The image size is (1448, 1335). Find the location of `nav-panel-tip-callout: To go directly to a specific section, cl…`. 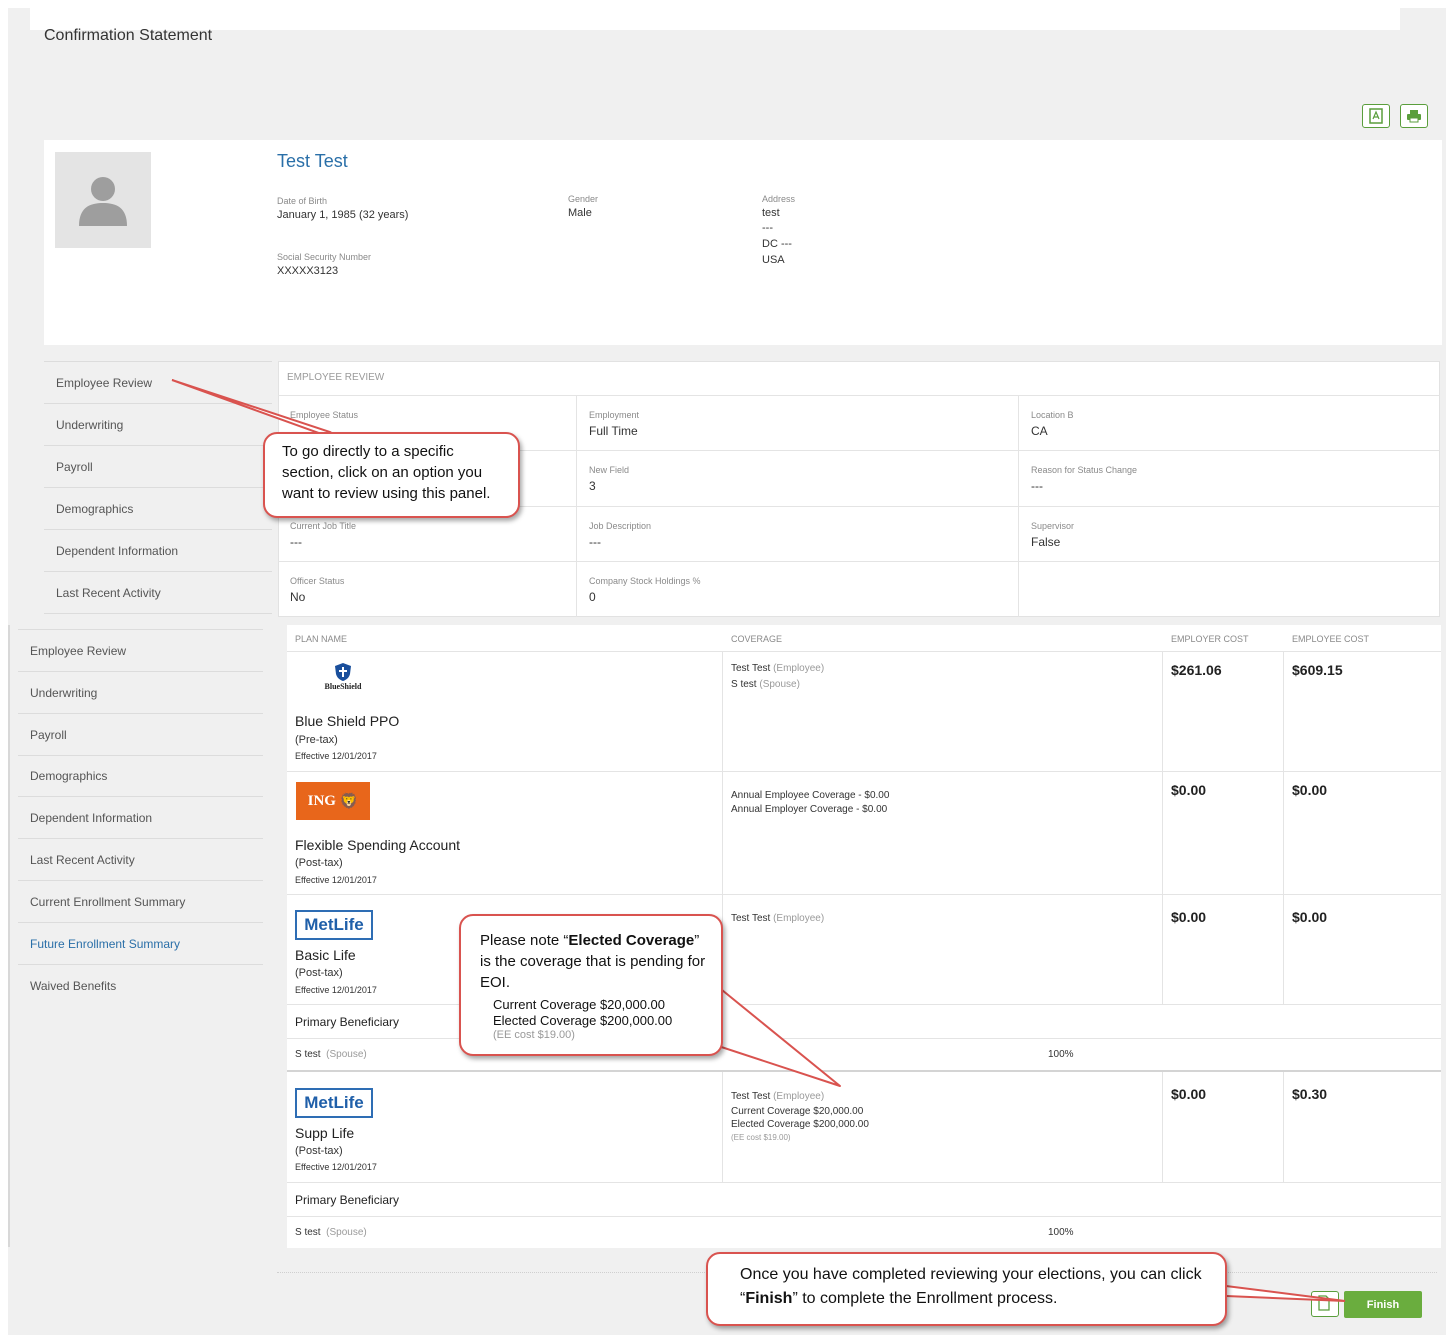

nav-panel-tip-callout: To go directly to a specific section, cl… is located at coordinates (391, 475).